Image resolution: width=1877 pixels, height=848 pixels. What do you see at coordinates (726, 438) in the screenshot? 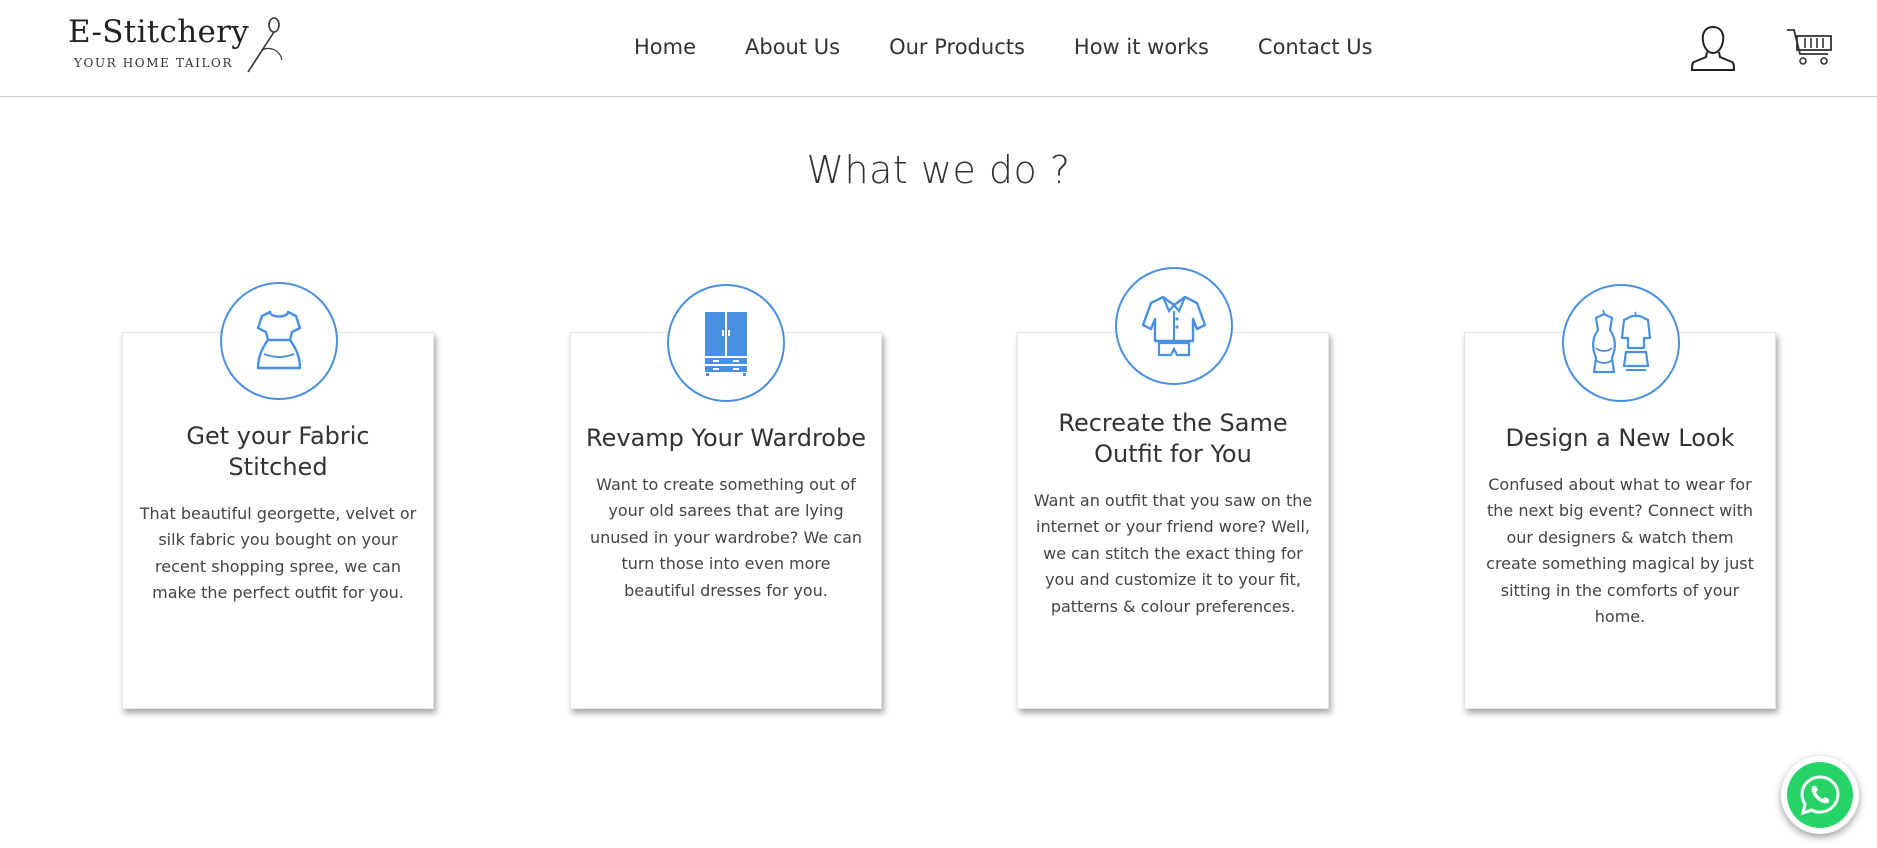
I see `card-title: Revamp Your Wardrobe` at bounding box center [726, 438].